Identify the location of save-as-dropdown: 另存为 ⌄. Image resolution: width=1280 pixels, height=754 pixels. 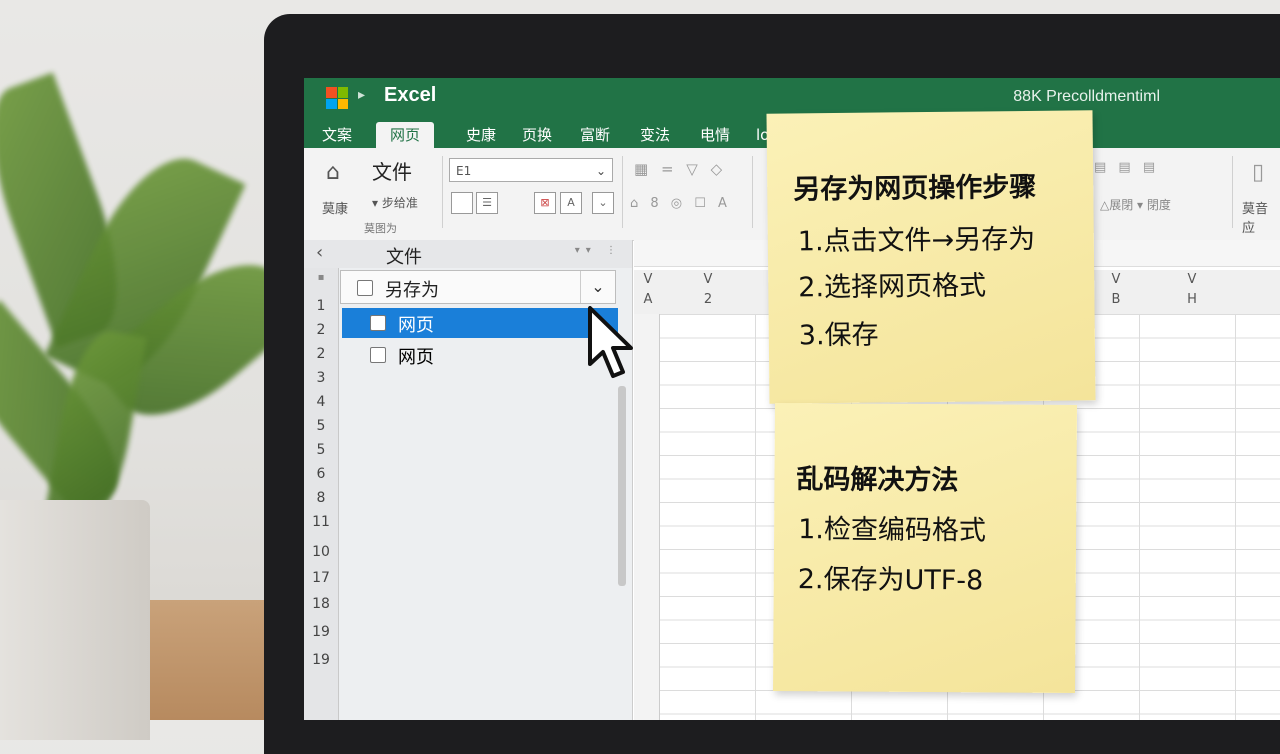
(478, 287).